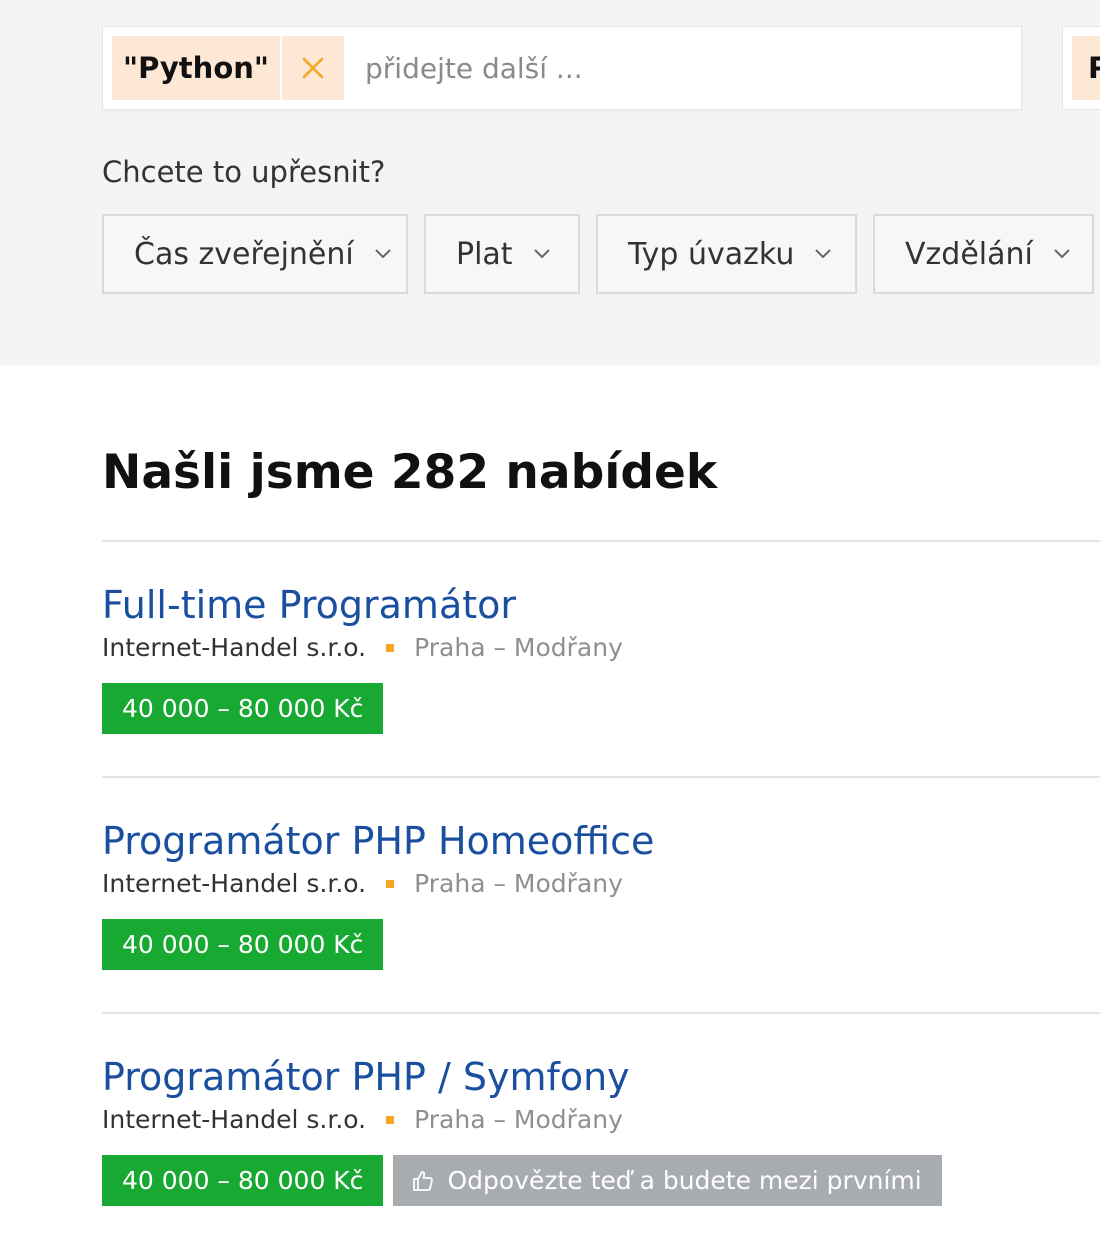 This screenshot has height=1246, width=1100. Describe the element at coordinates (244, 254) in the screenshot. I see `filter-label: Čas zveřejnění` at that location.